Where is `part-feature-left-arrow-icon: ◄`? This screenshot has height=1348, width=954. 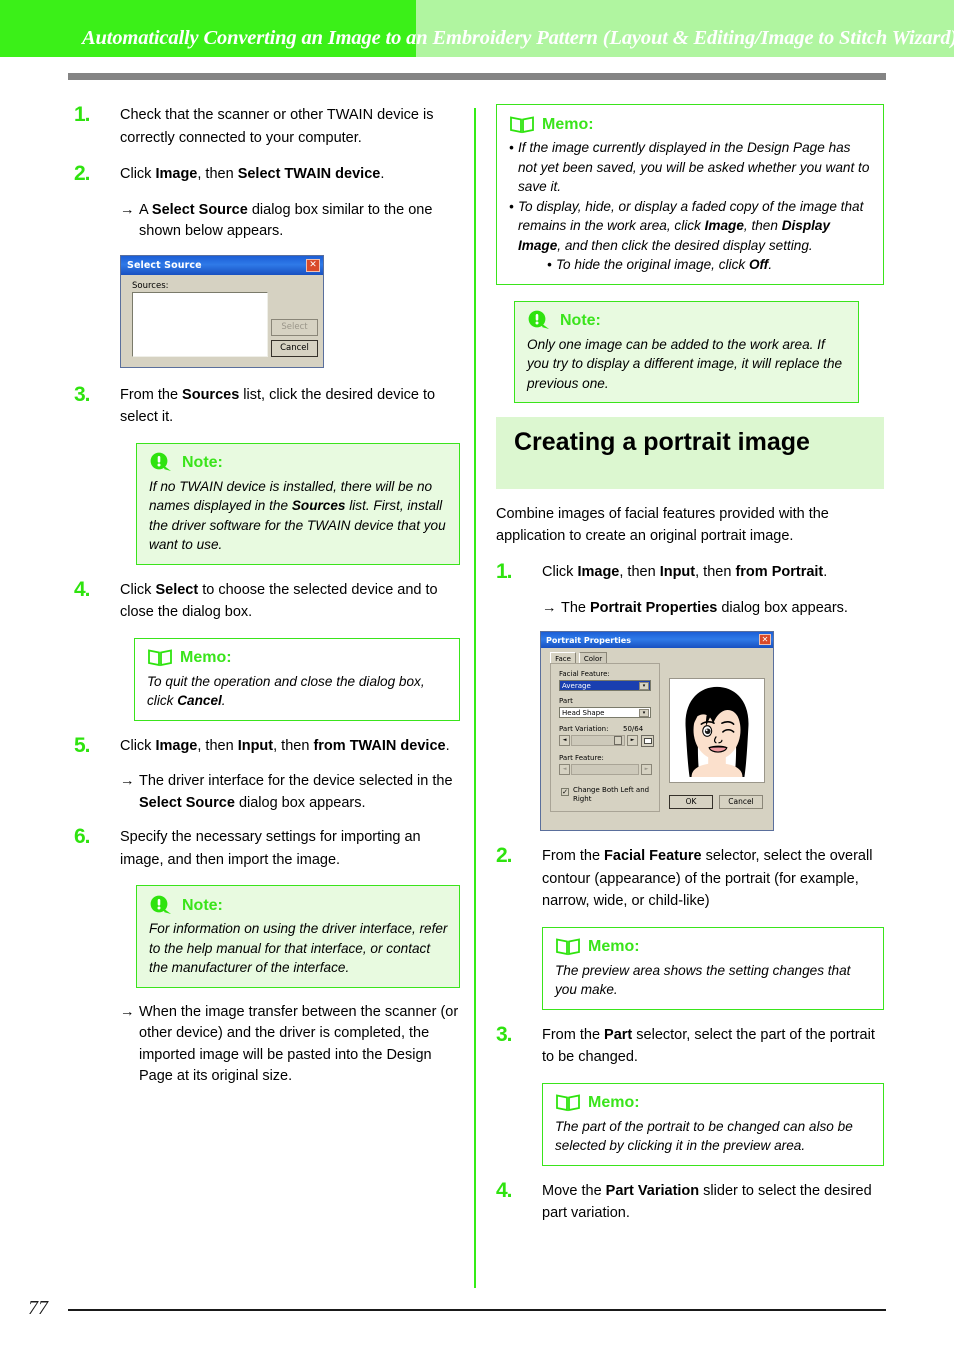 part-feature-left-arrow-icon: ◄ is located at coordinates (564, 769).